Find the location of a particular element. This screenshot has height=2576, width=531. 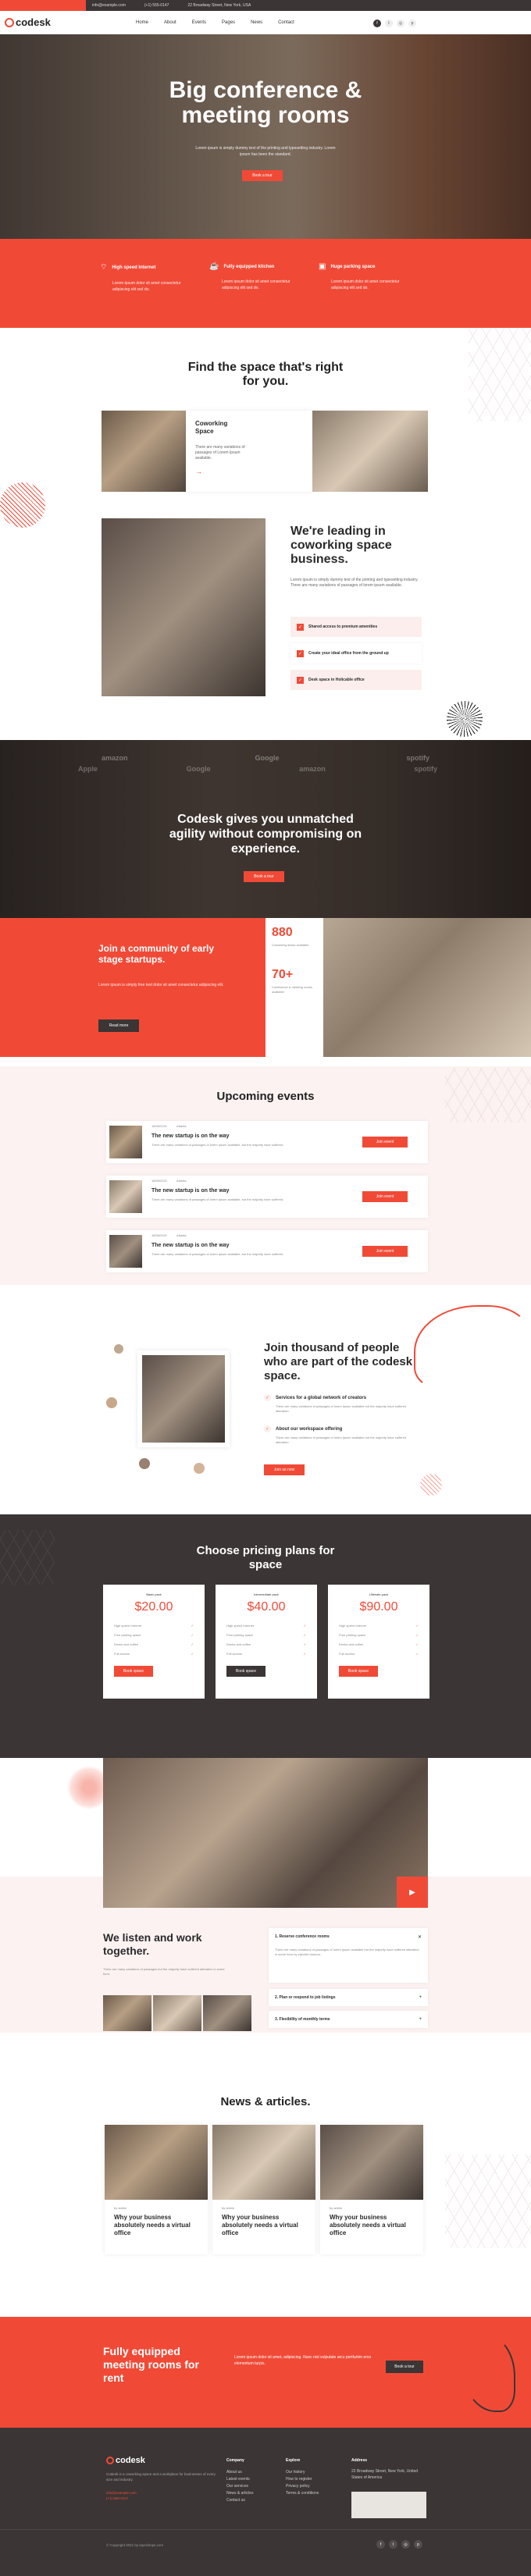

hex-decoration is located at coordinates (27, 1557).